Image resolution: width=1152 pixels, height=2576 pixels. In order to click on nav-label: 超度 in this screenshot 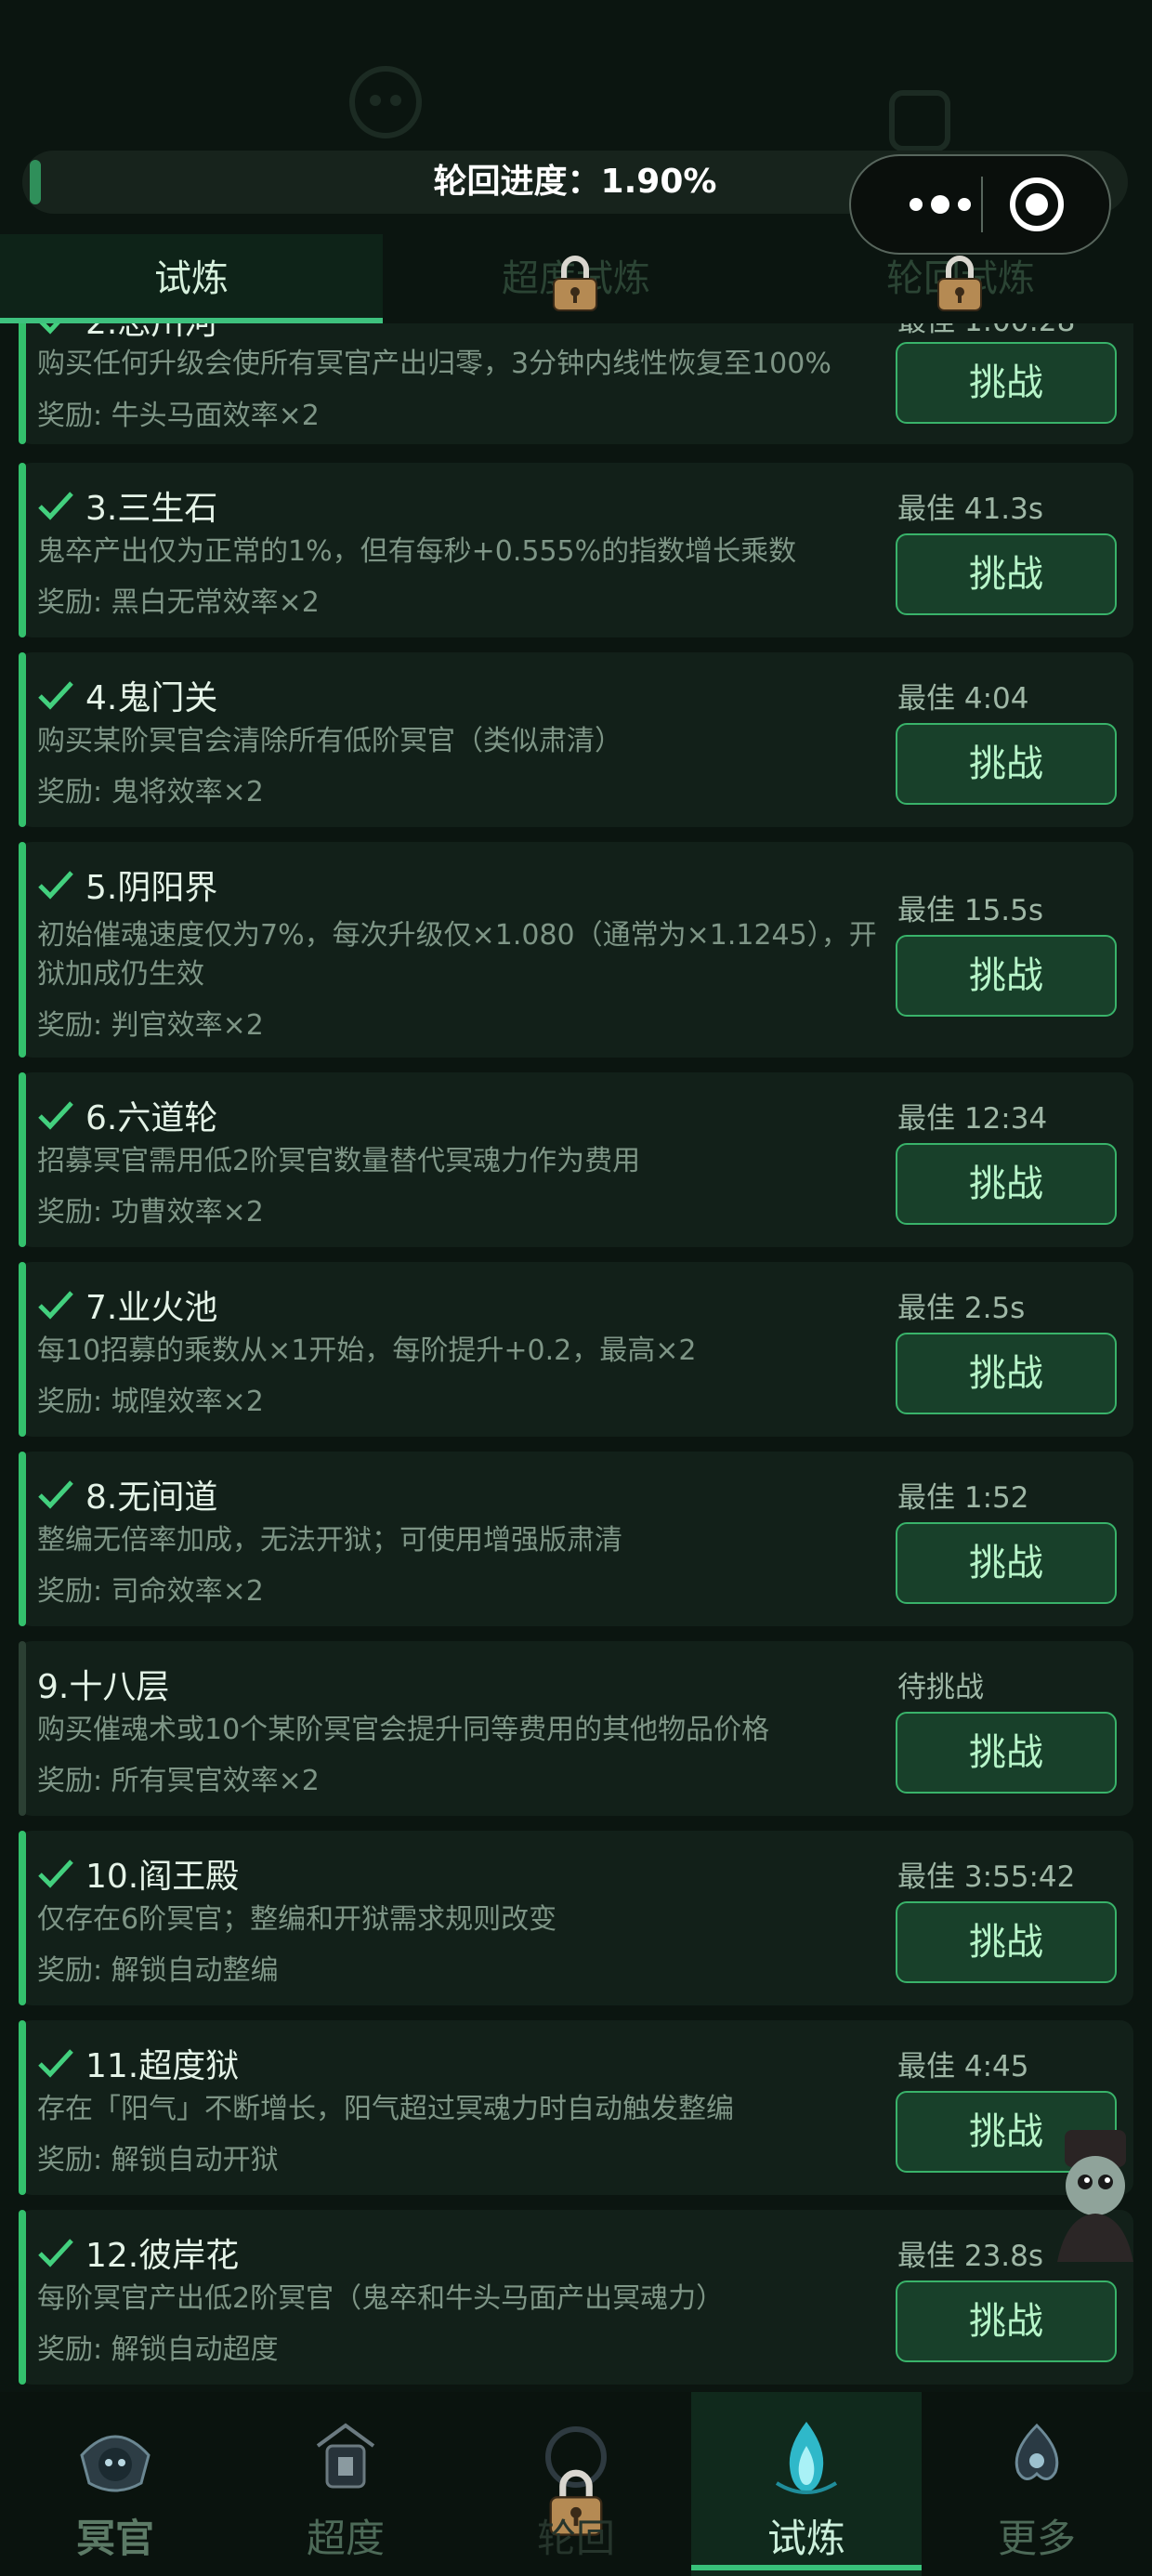, I will do `click(345, 2538)`.